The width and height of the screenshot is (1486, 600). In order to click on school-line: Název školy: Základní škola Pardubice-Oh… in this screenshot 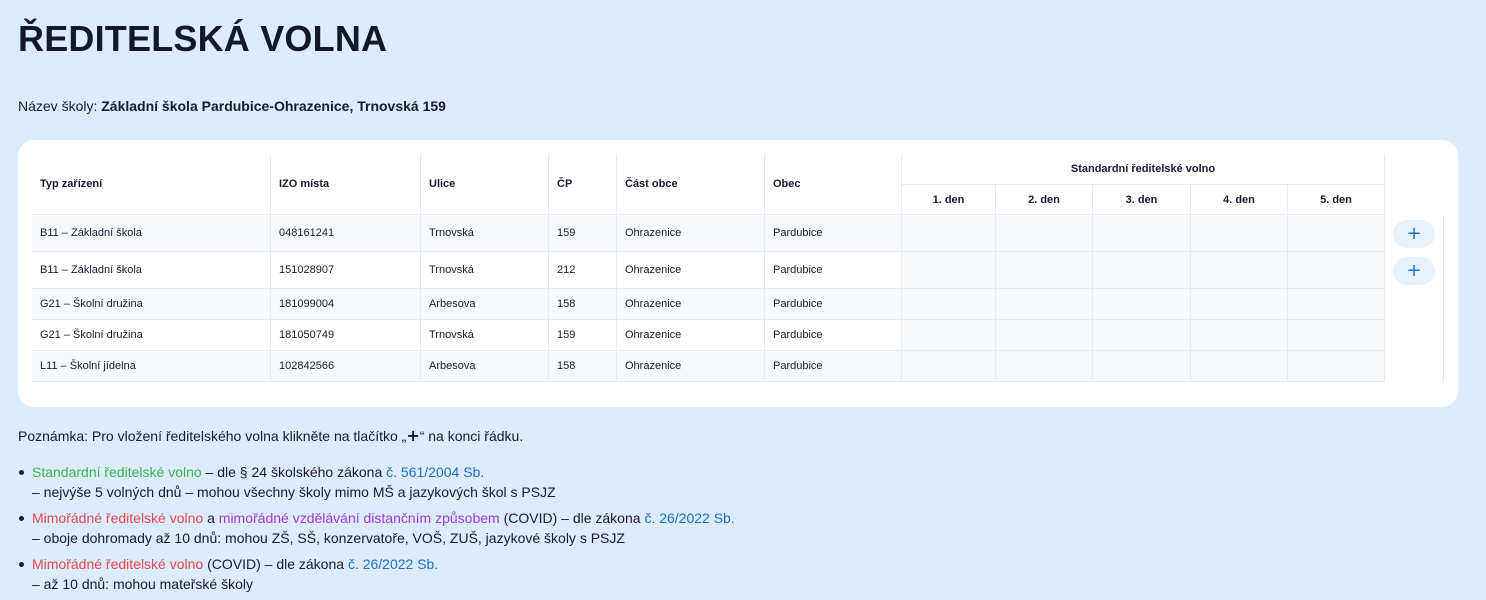, I will do `click(232, 106)`.